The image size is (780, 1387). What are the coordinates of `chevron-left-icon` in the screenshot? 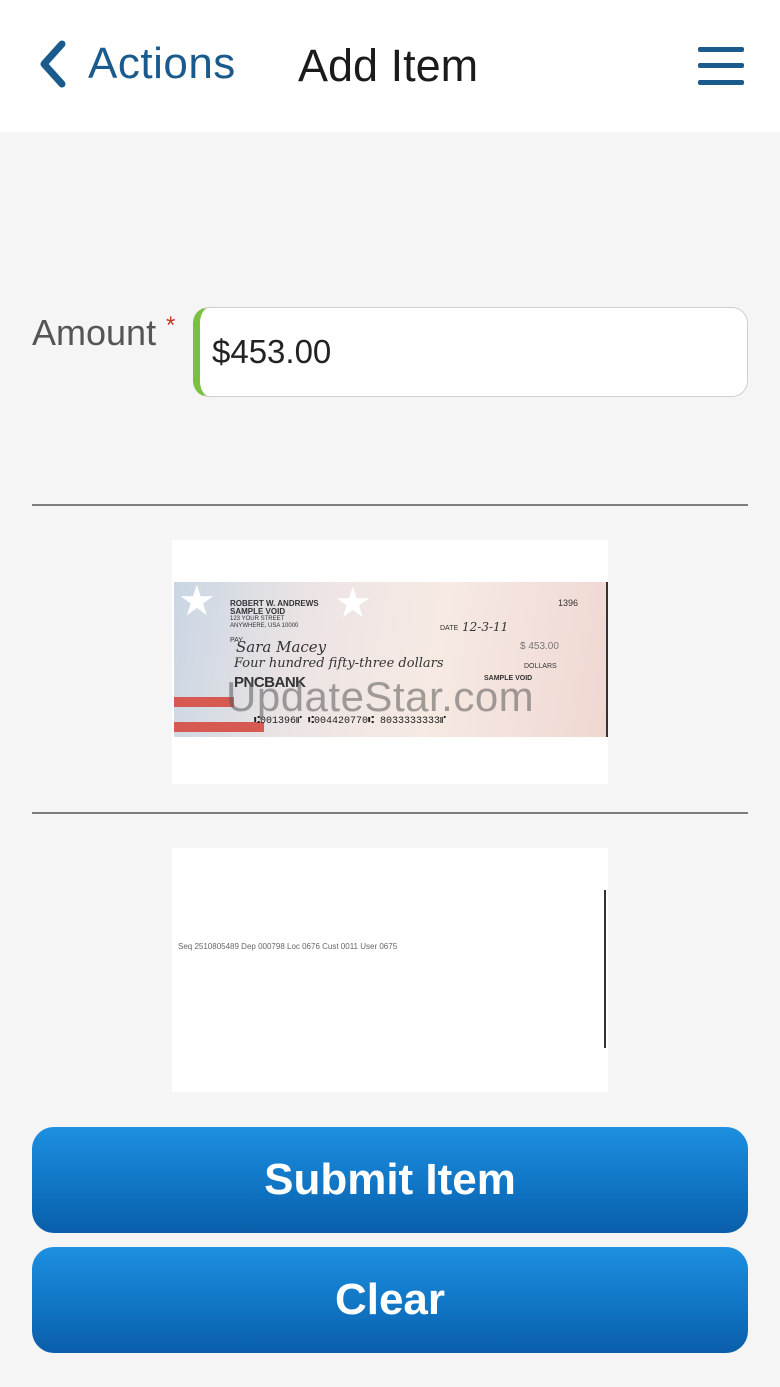 It's located at (53, 64).